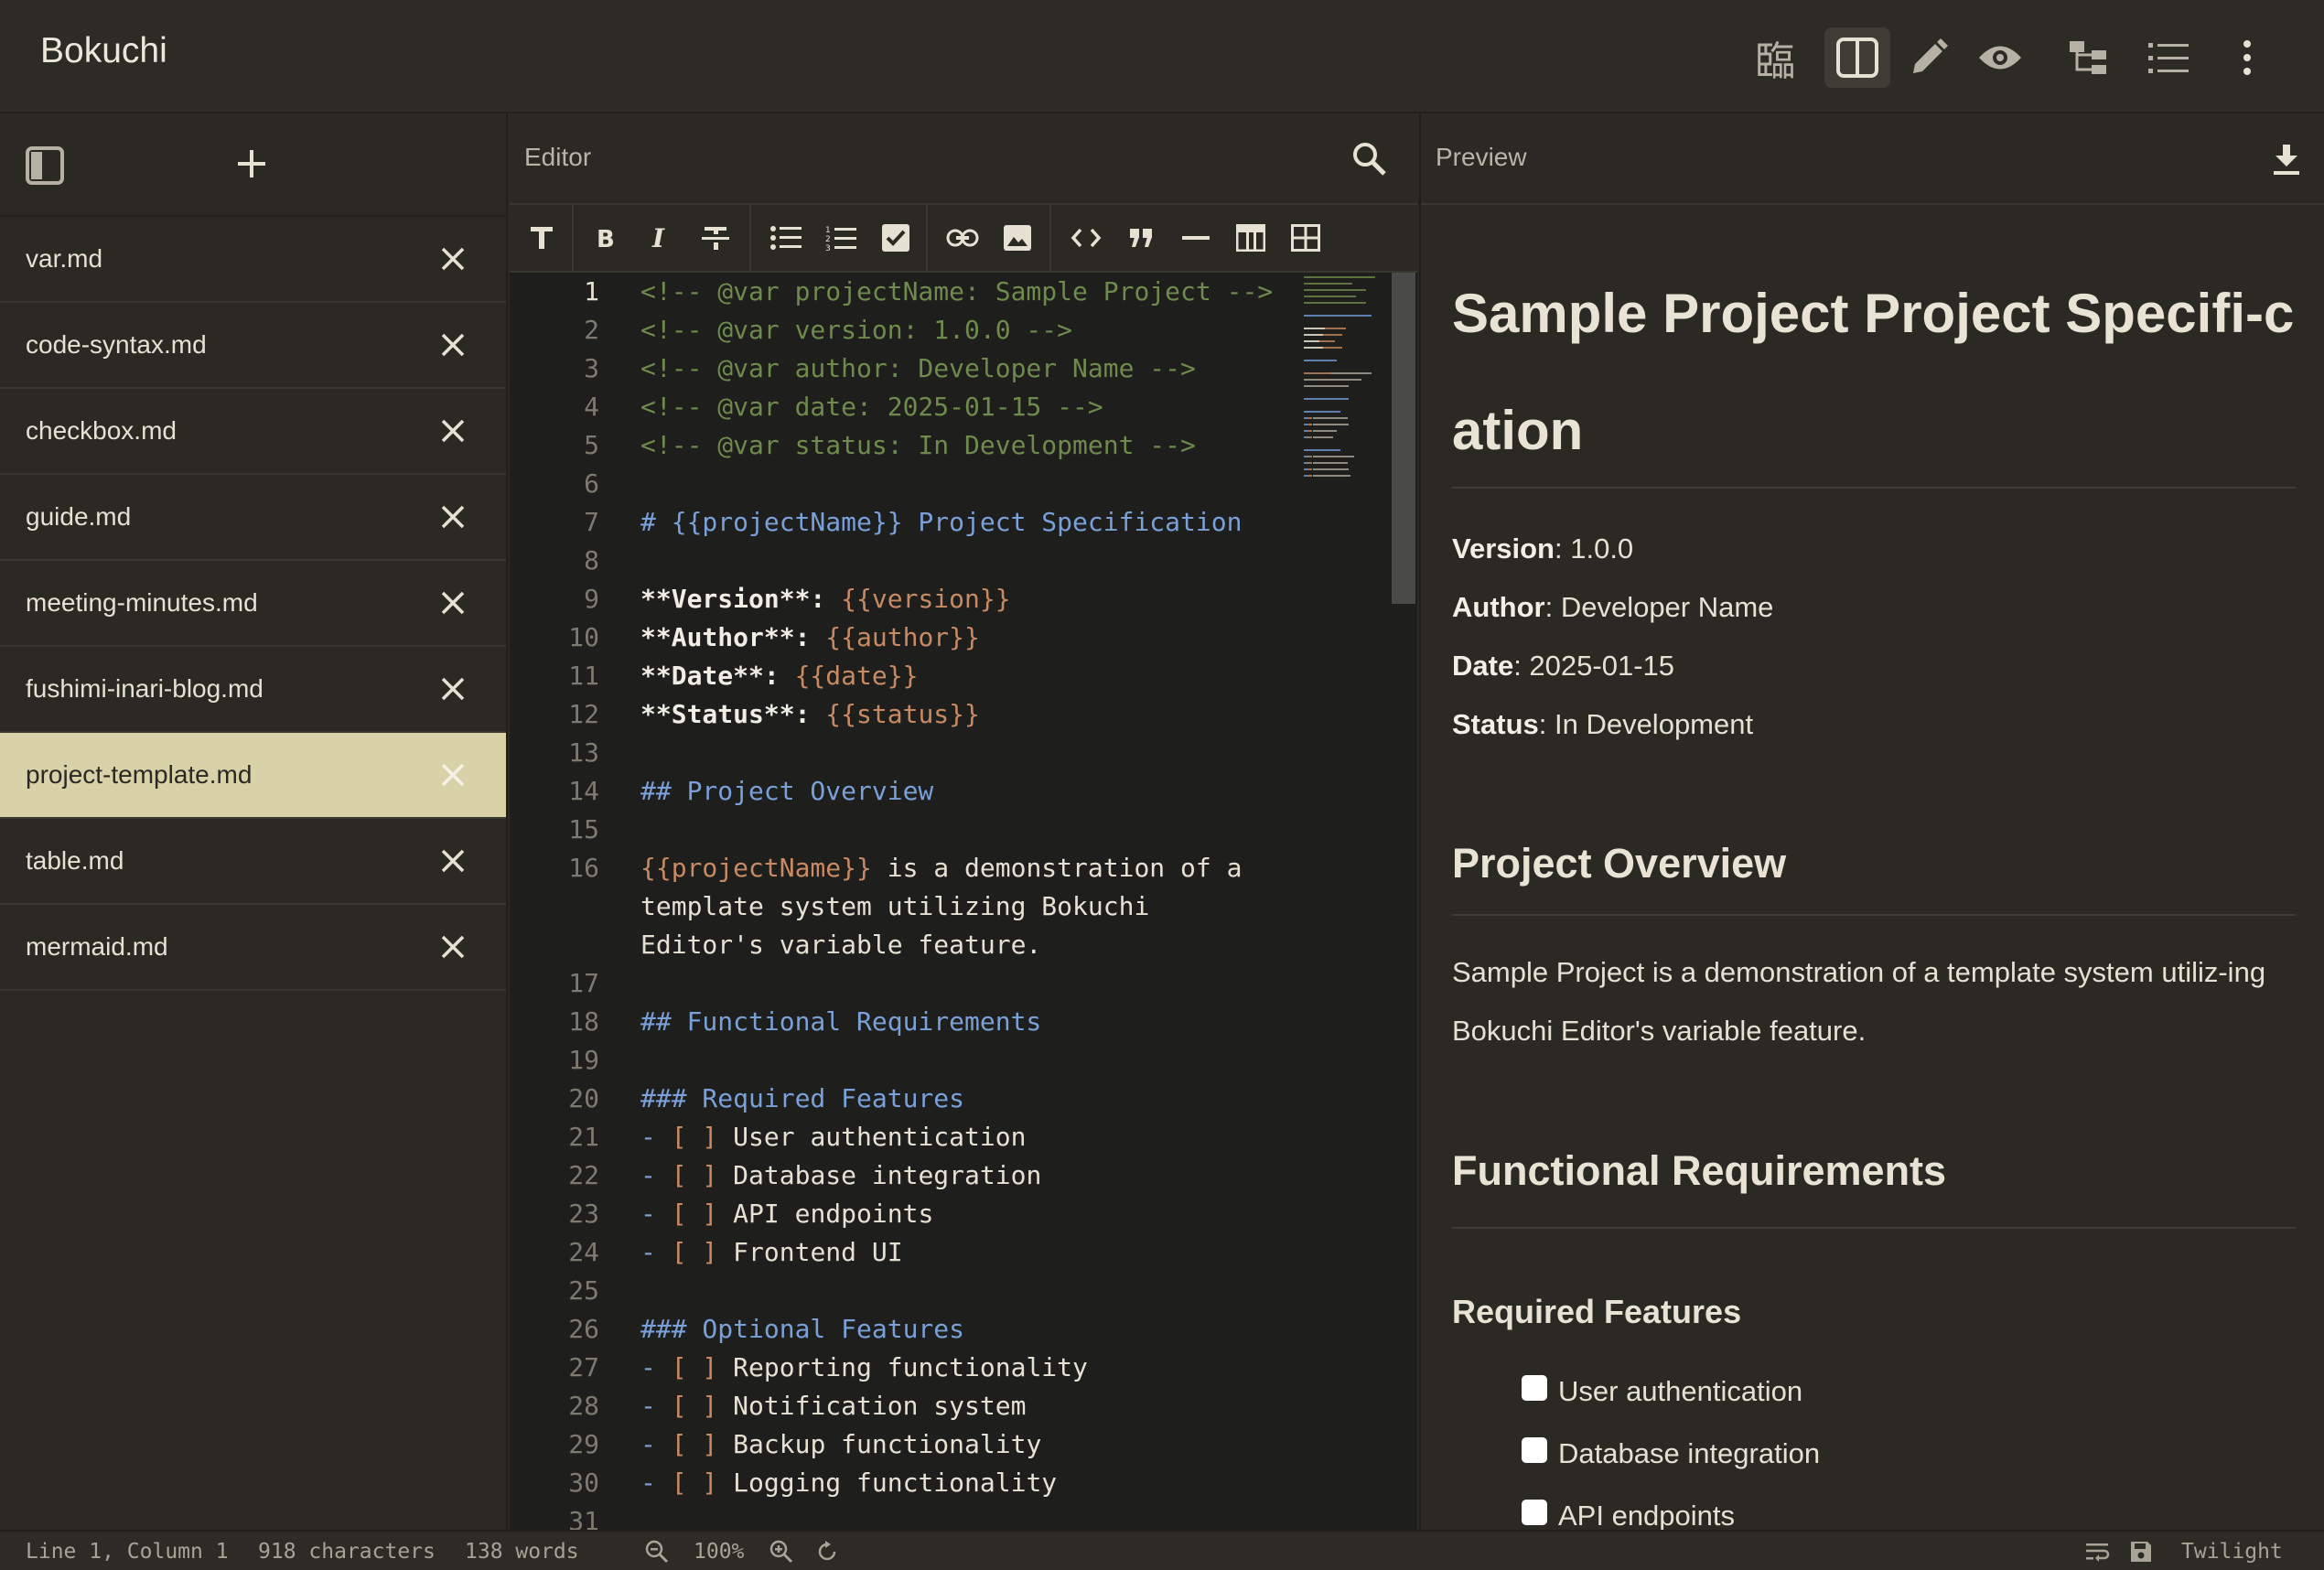 This screenshot has width=2324, height=1570. What do you see at coordinates (583, 983) in the screenshot?
I see `line-number: 17` at bounding box center [583, 983].